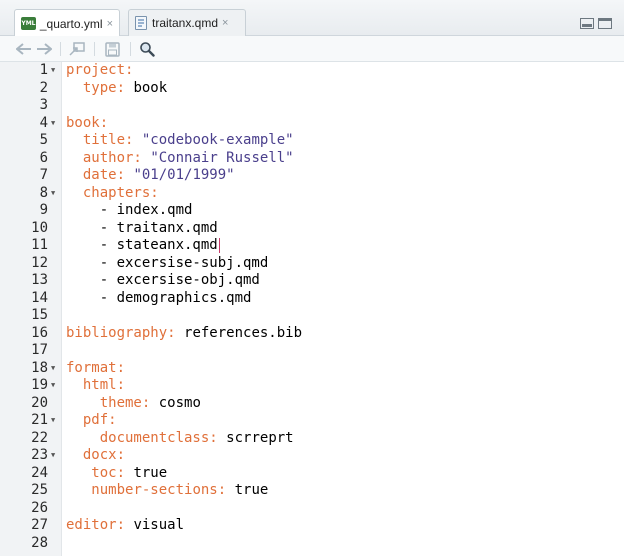 This screenshot has height=556, width=624. Describe the element at coordinates (158, 227) in the screenshot. I see `yaml-value: - traitanx.qmd` at that location.